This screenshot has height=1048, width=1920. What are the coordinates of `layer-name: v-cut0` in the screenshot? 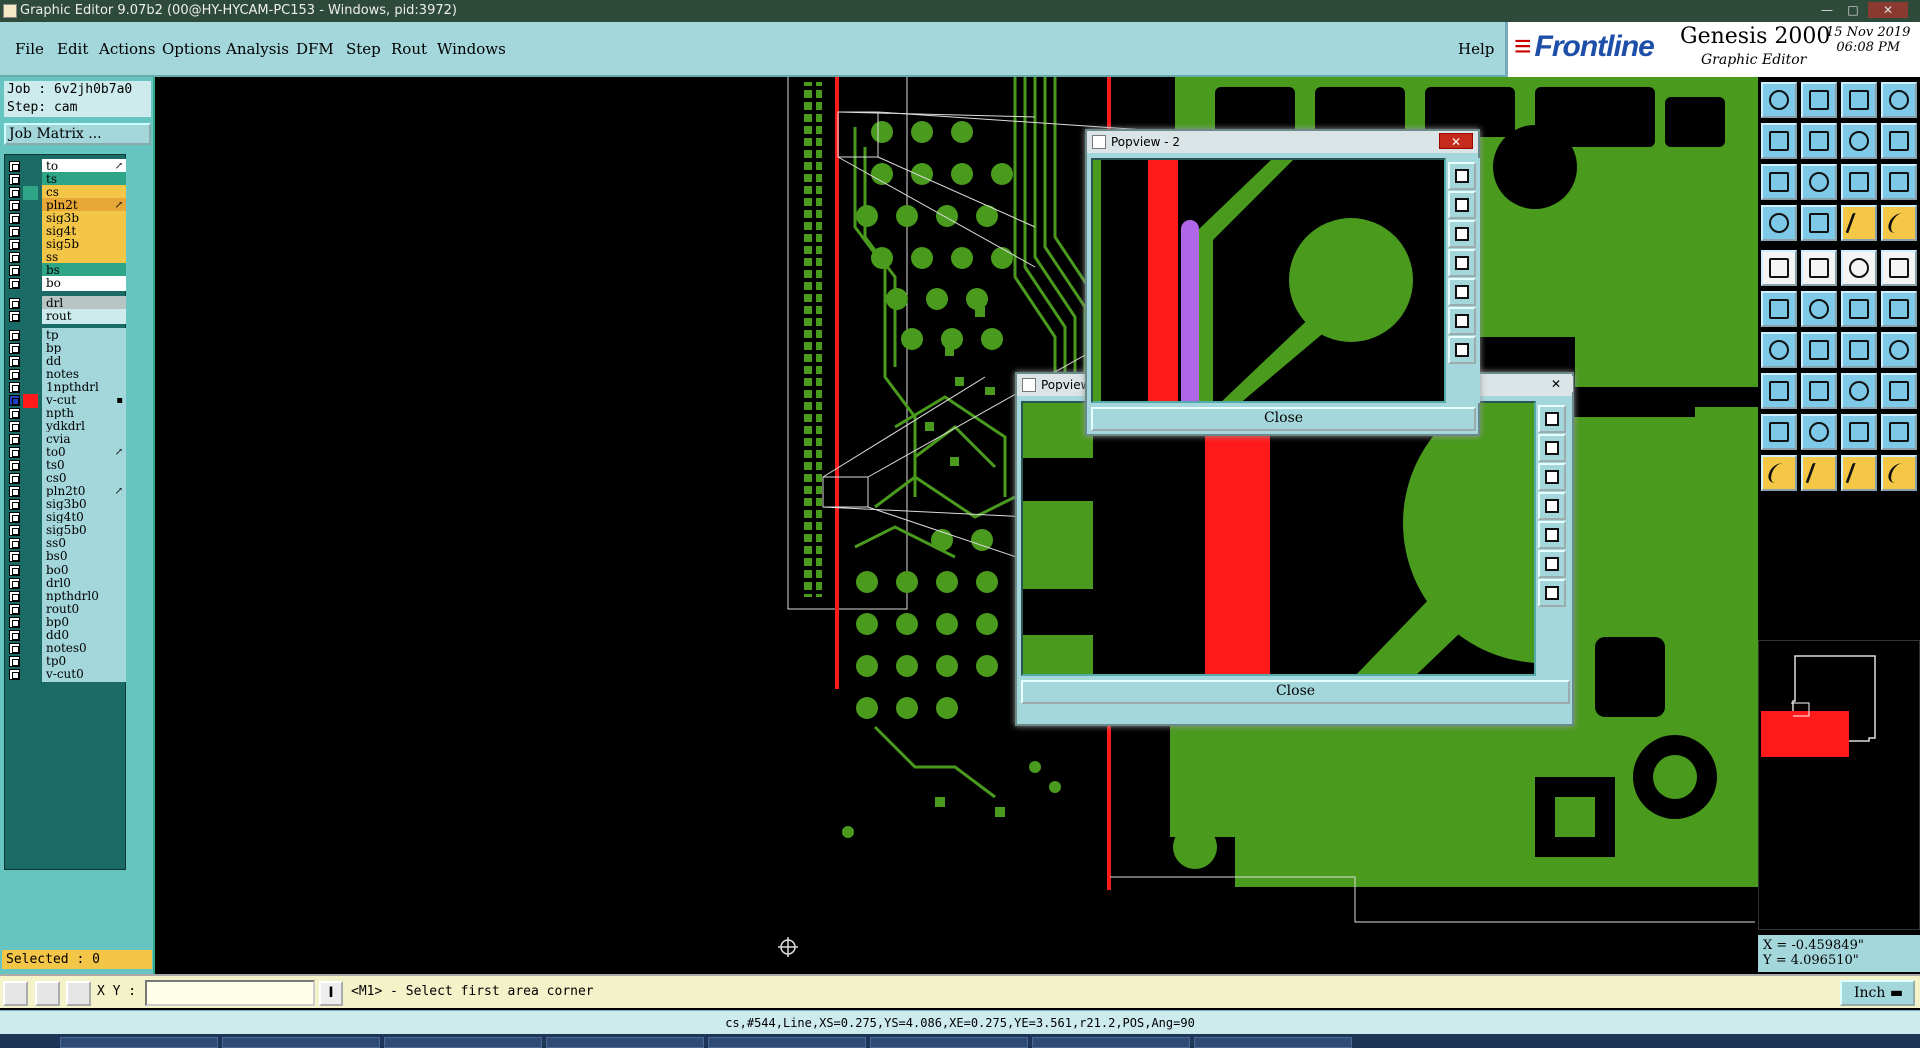 It's located at (84, 674).